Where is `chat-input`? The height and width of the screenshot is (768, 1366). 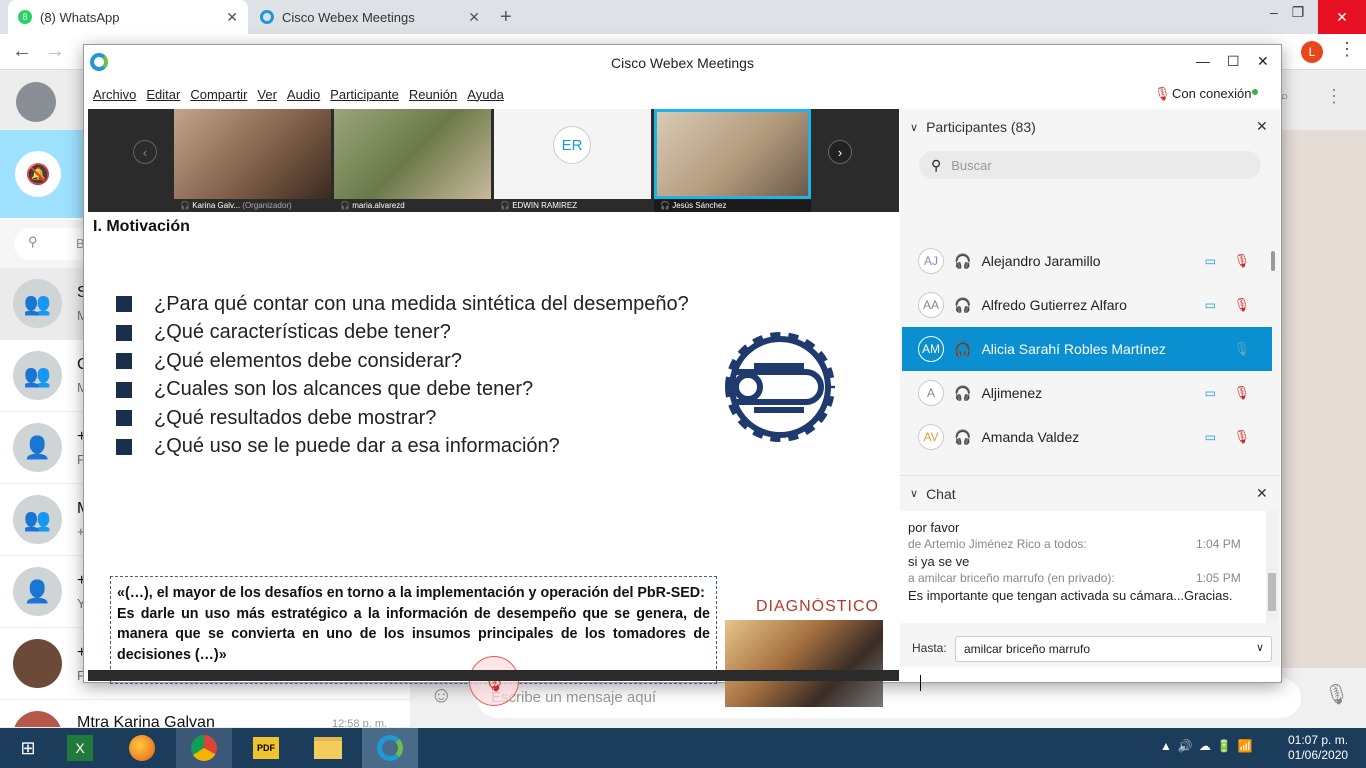
chat-input is located at coordinates (1090, 679).